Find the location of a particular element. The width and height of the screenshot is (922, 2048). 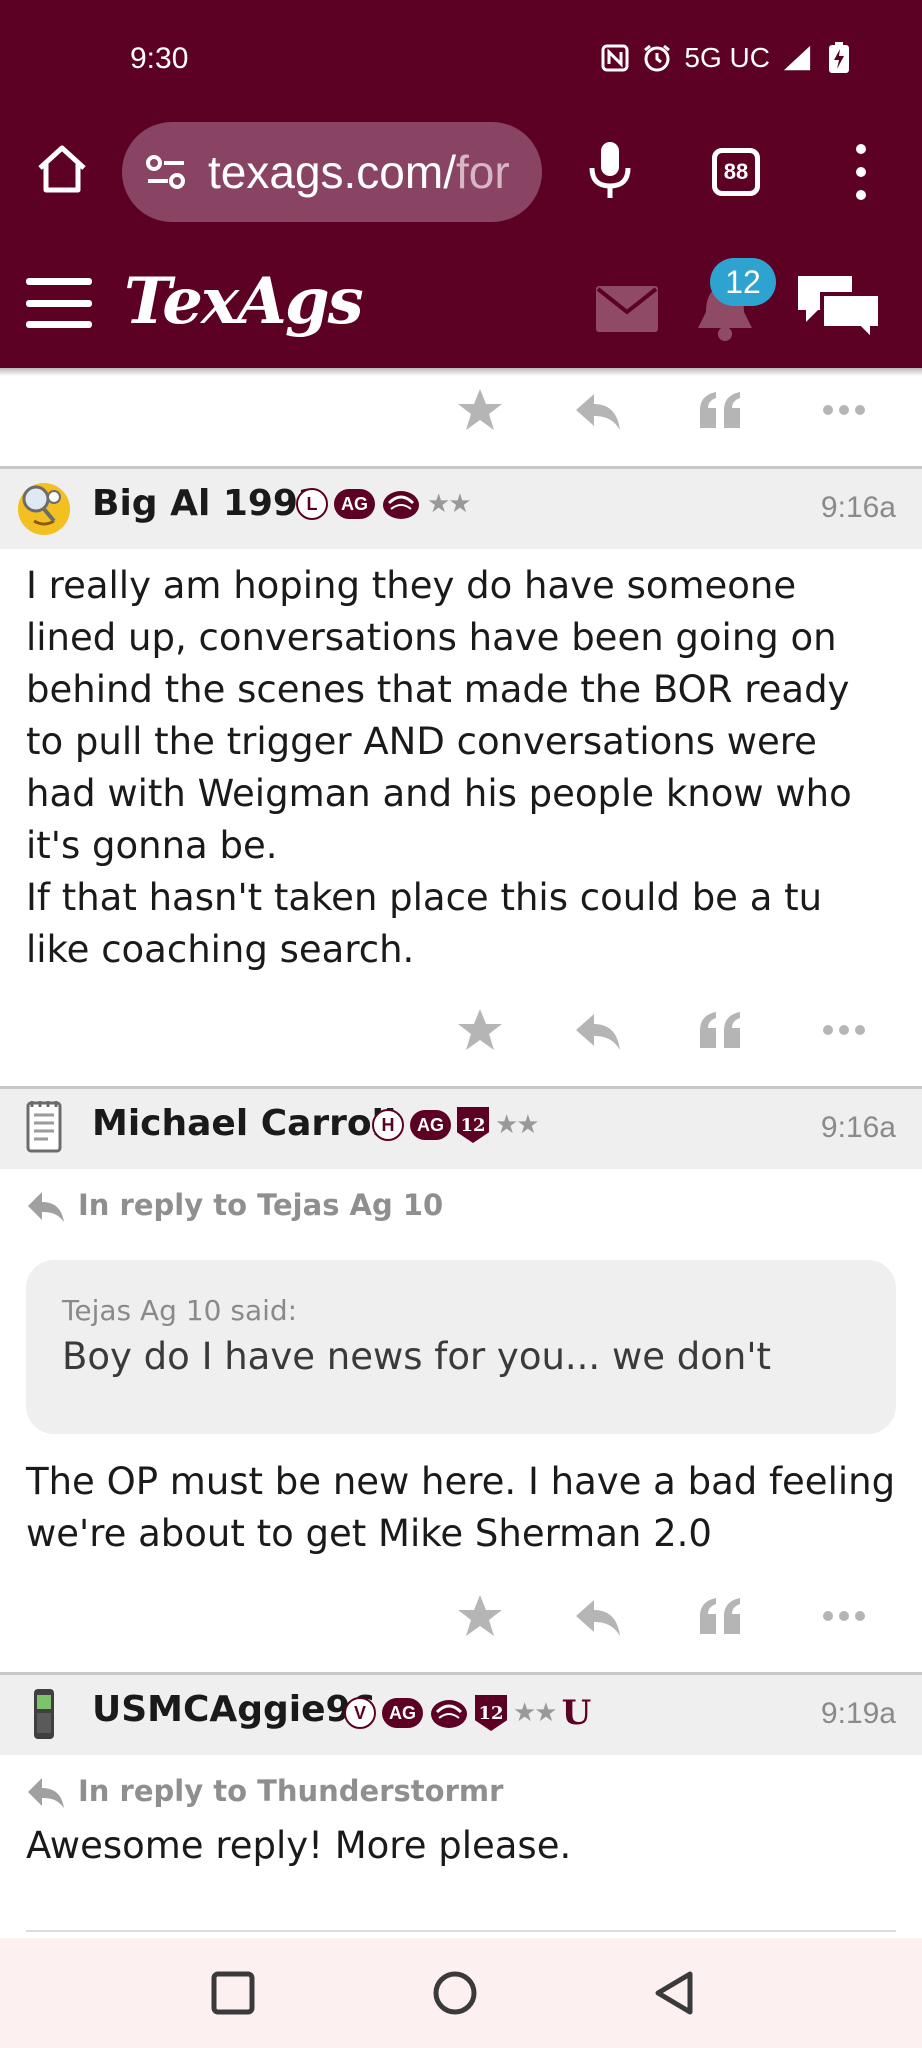

header-shadow is located at coordinates (461, 372).